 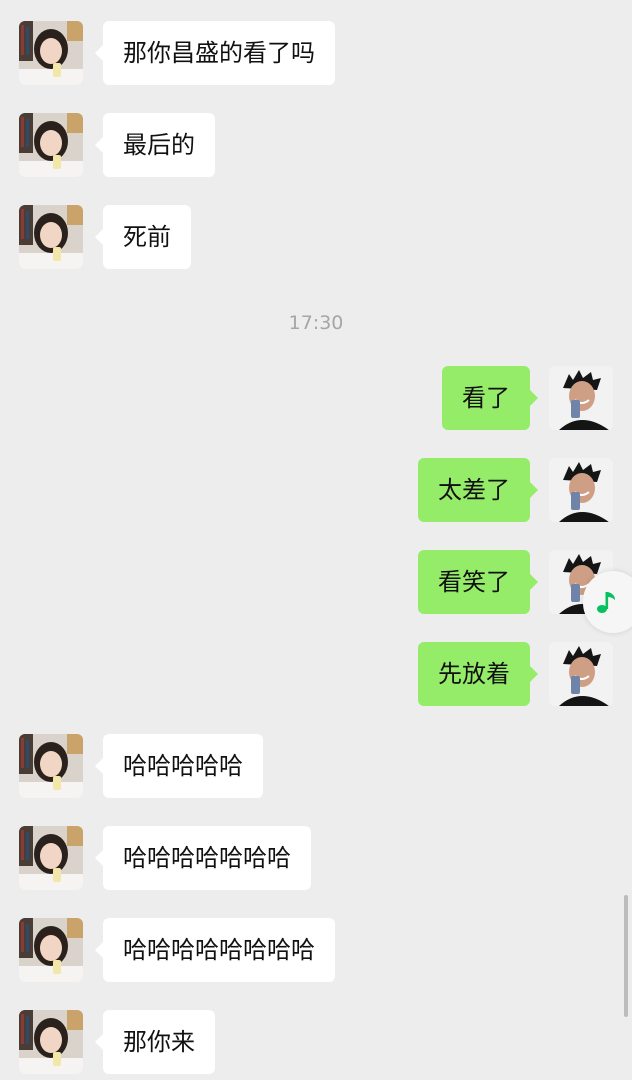 What do you see at coordinates (155, 145) in the screenshot?
I see `message-bubble-incoming: 最后的` at bounding box center [155, 145].